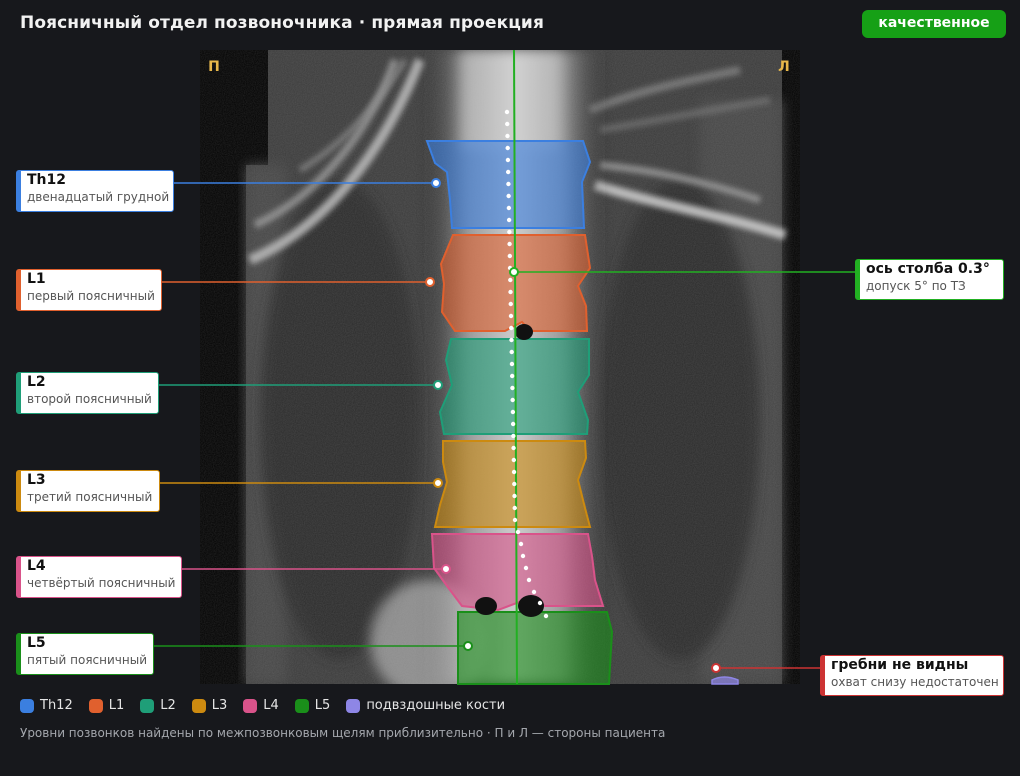 This screenshot has height=776, width=1020. I want to click on legend-label: L4, so click(271, 705).